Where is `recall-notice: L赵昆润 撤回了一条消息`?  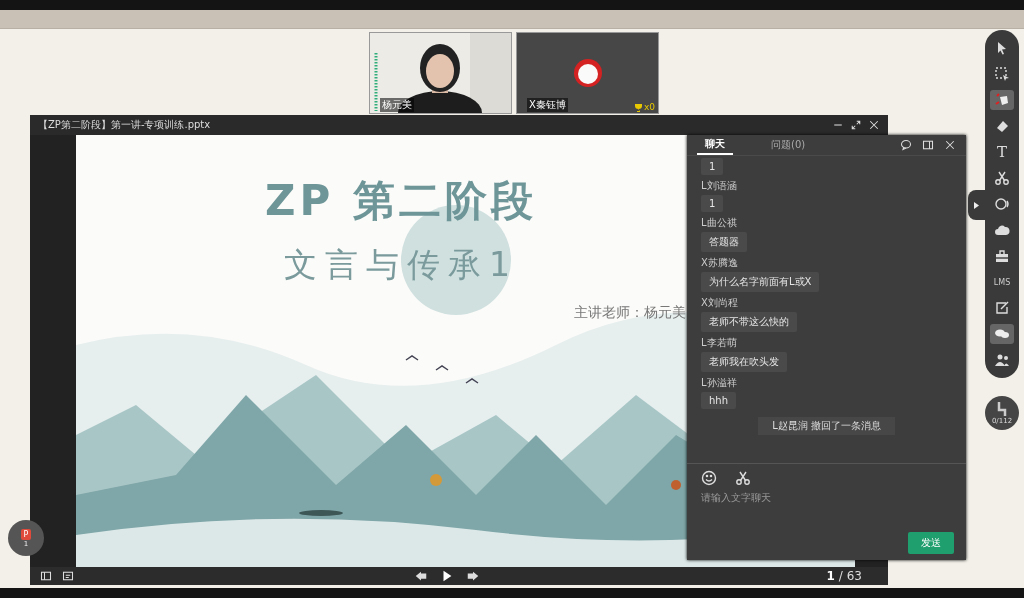 recall-notice: L赵昆润 撤回了一条消息 is located at coordinates (826, 426).